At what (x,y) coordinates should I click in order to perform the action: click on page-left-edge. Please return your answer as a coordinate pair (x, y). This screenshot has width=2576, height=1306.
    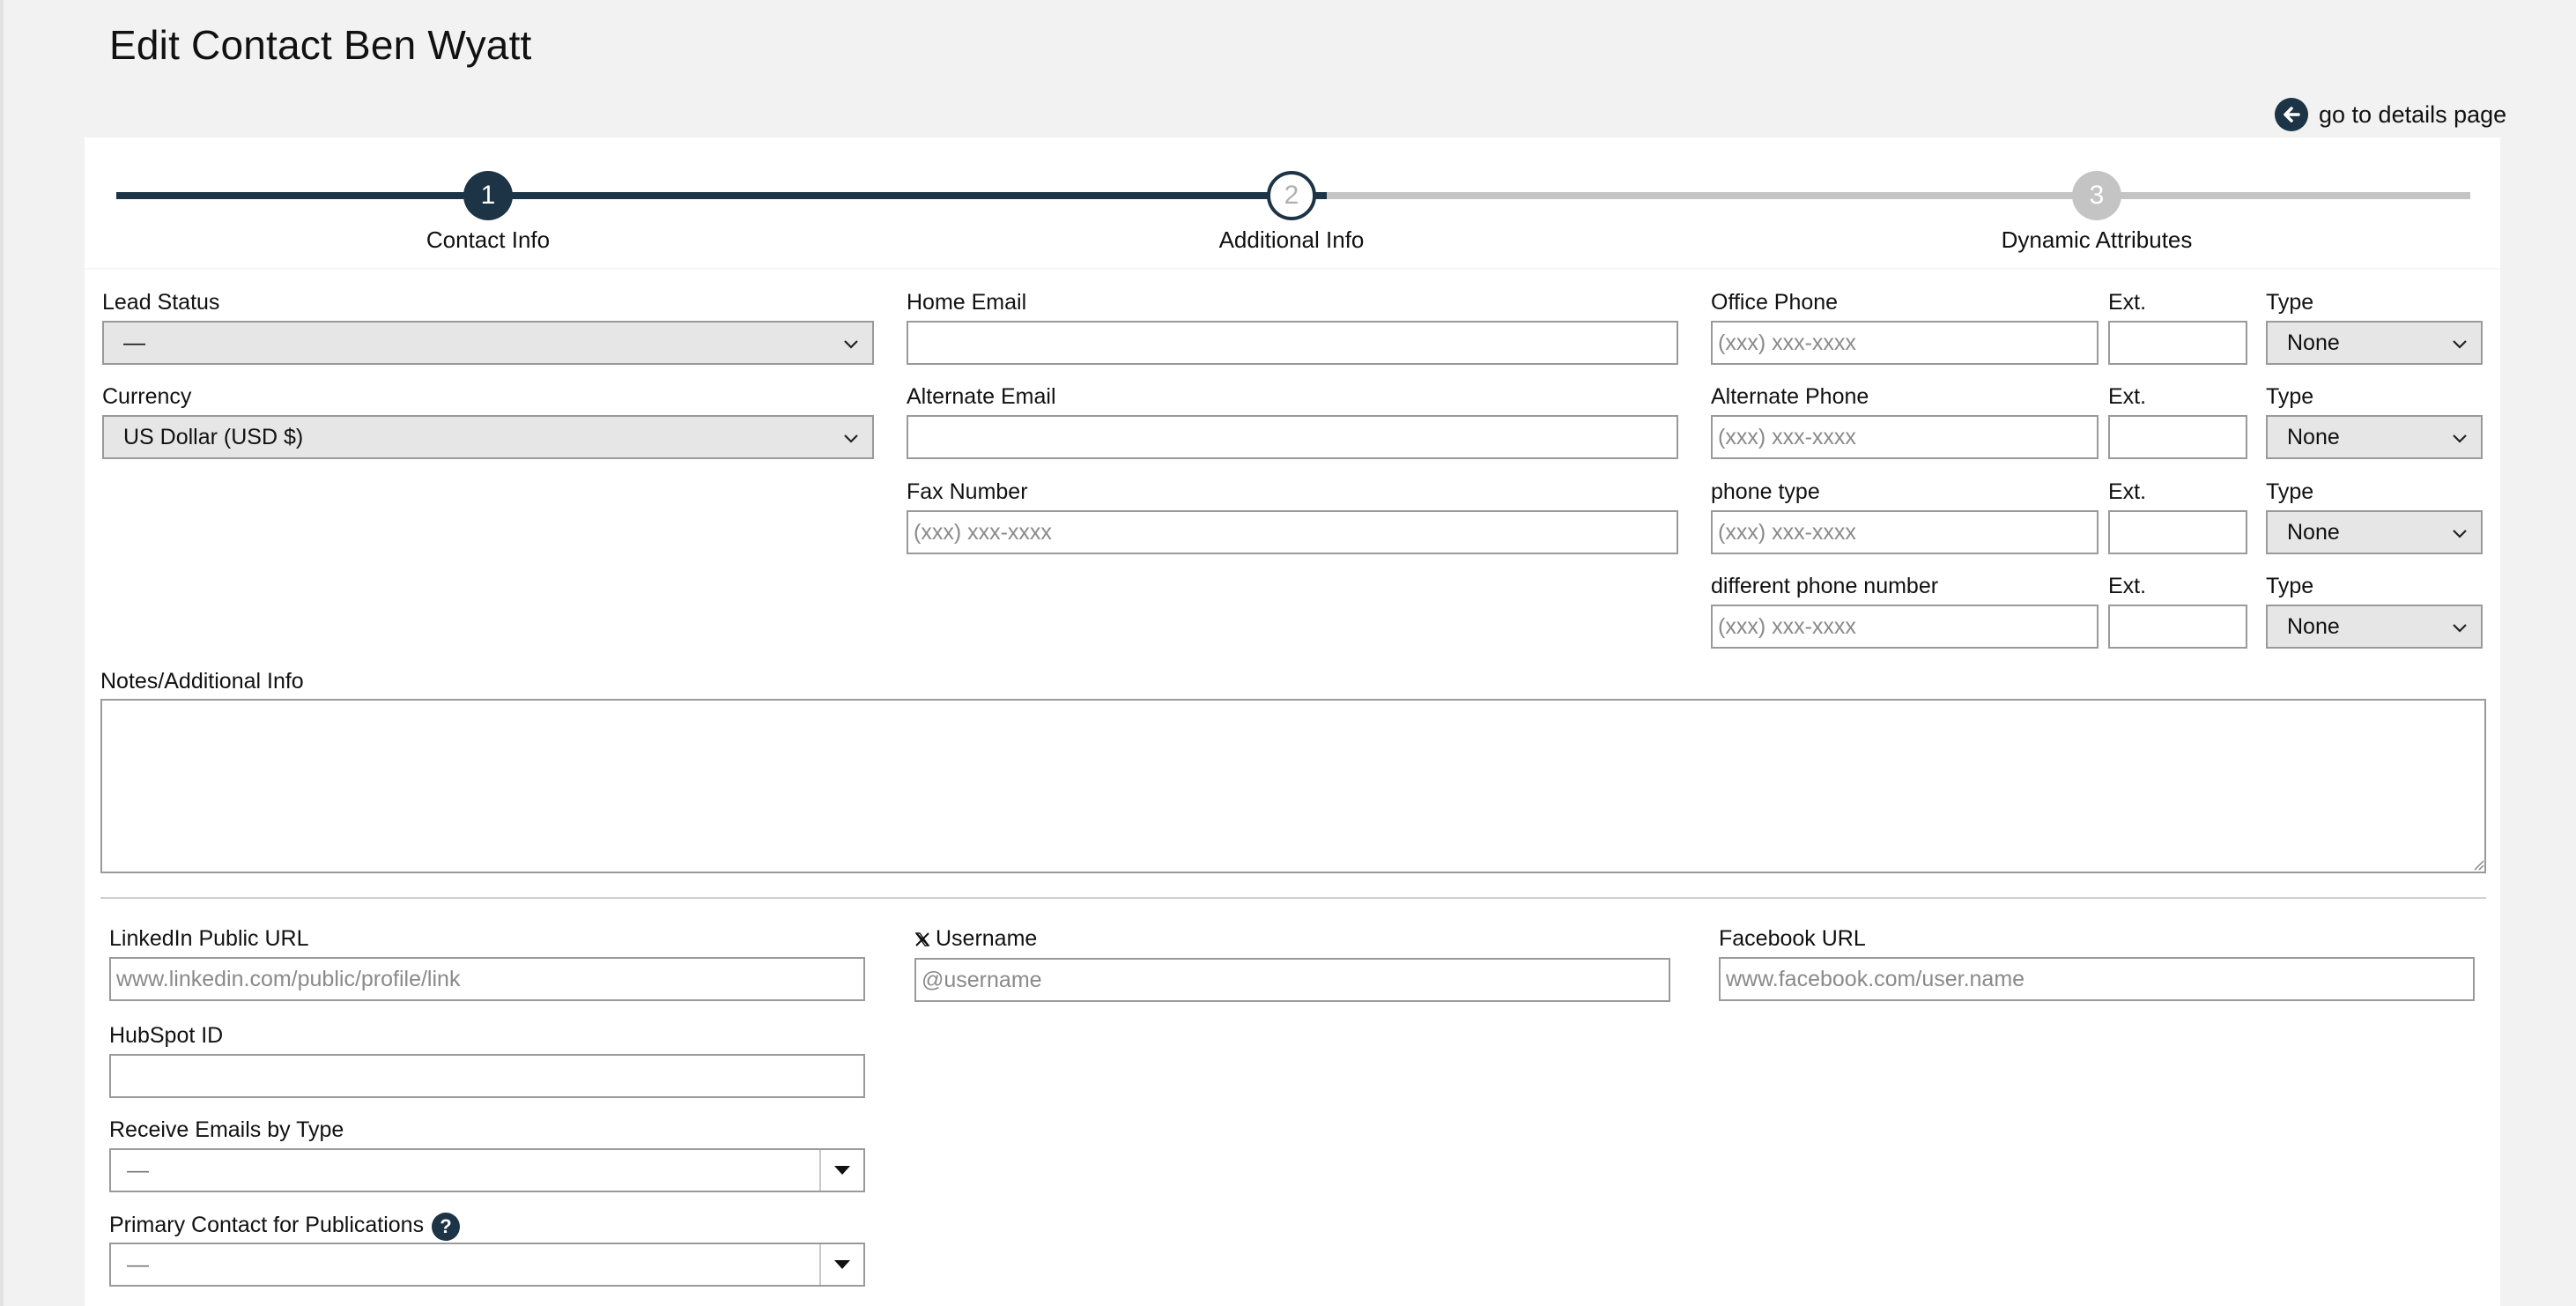
    Looking at the image, I should click on (2, 653).